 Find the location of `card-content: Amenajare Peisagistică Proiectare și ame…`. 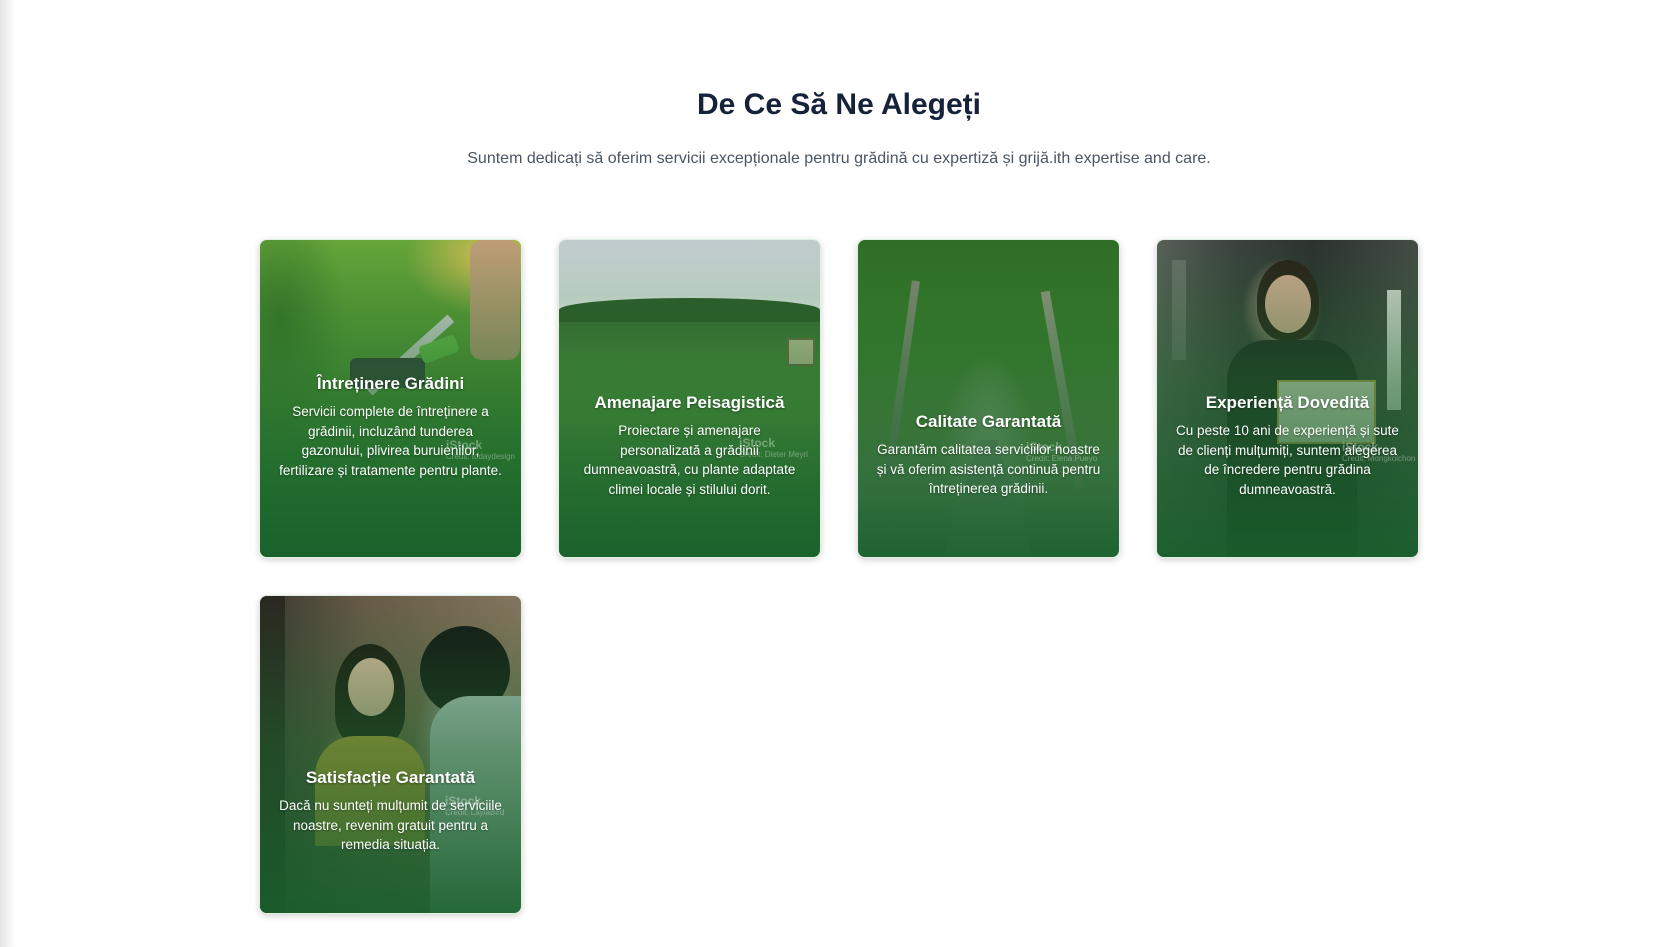

card-content: Amenajare Peisagistică Proiectare și ame… is located at coordinates (689, 446).